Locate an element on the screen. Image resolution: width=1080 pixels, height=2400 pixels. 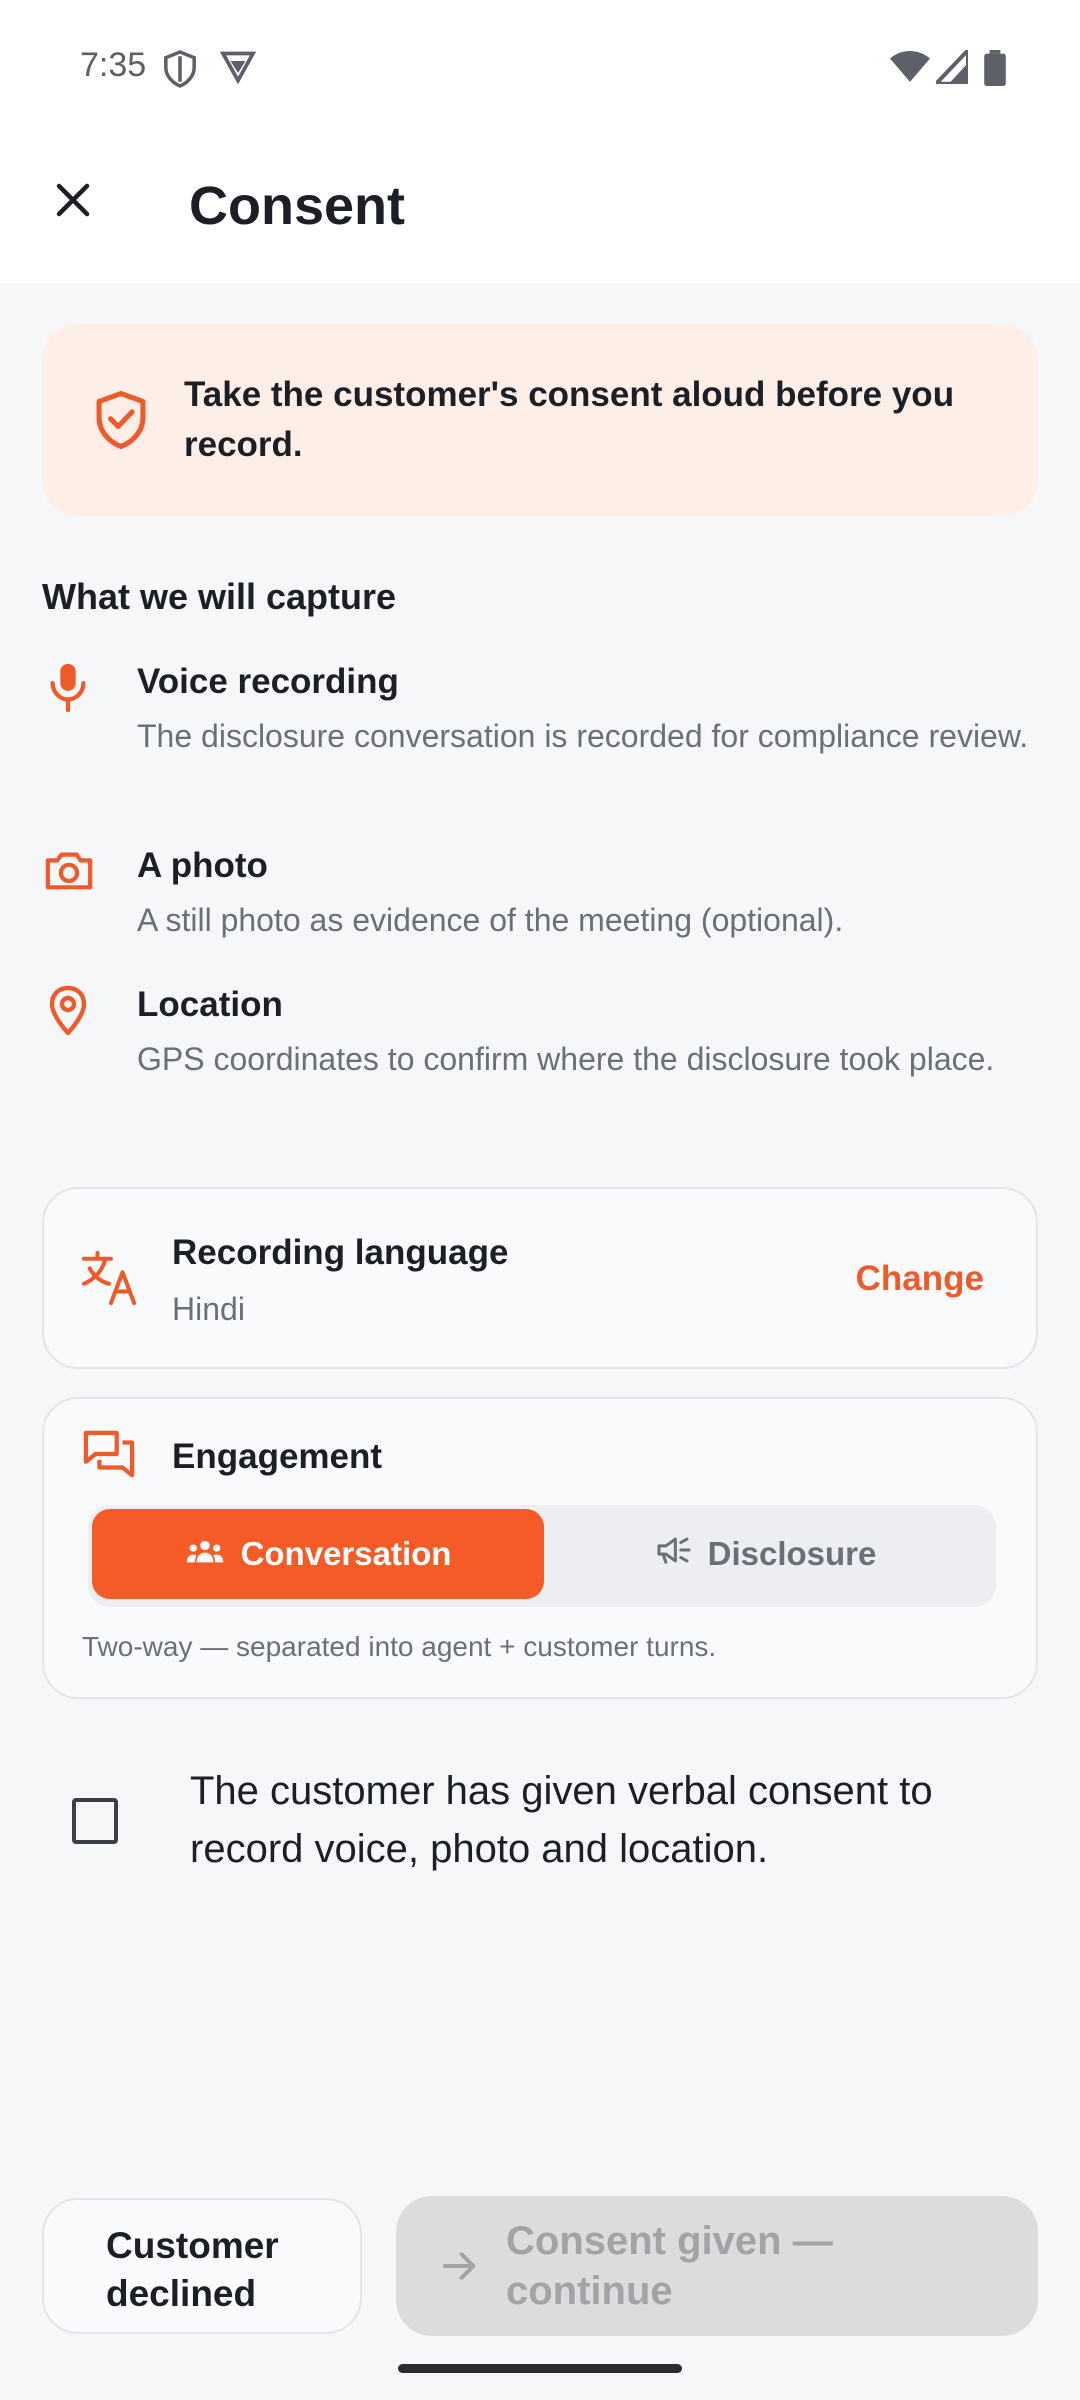
home-indicator is located at coordinates (540, 2368).